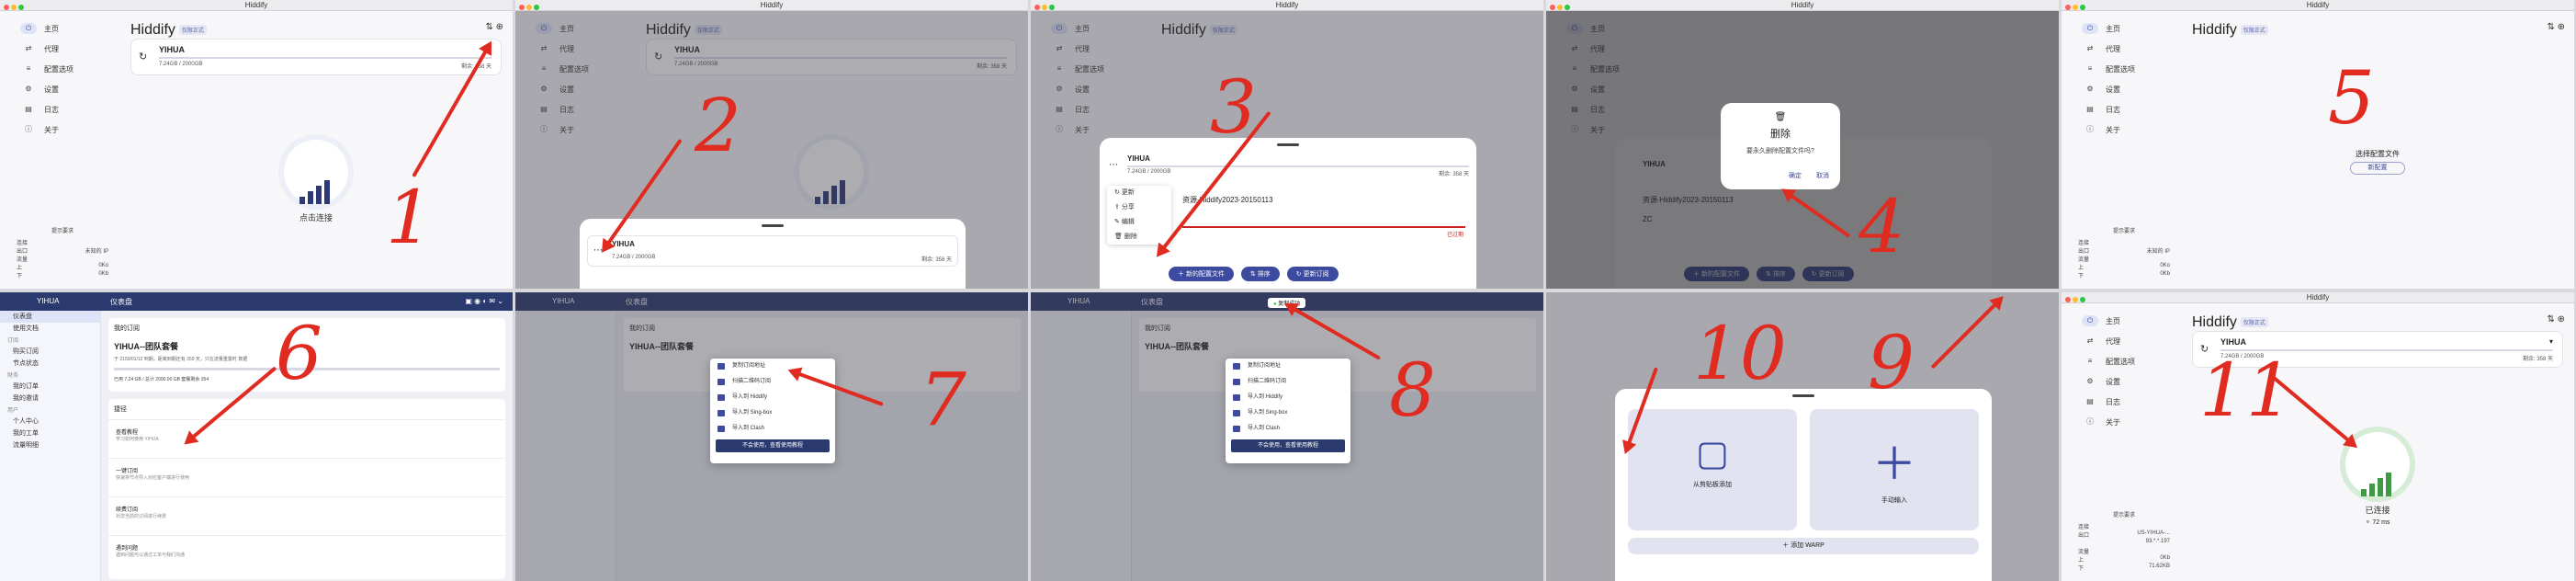 This screenshot has height=581, width=2576. I want to click on add-profile-sheet: ▢ 从剪贴板添加 ＋ 手动输入 ＋ 添加 WARP, so click(1803, 485).